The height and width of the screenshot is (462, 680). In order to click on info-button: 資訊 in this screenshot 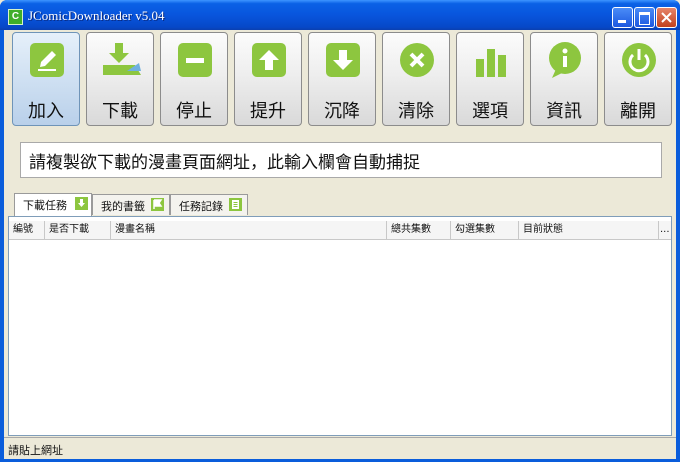, I will do `click(564, 79)`.